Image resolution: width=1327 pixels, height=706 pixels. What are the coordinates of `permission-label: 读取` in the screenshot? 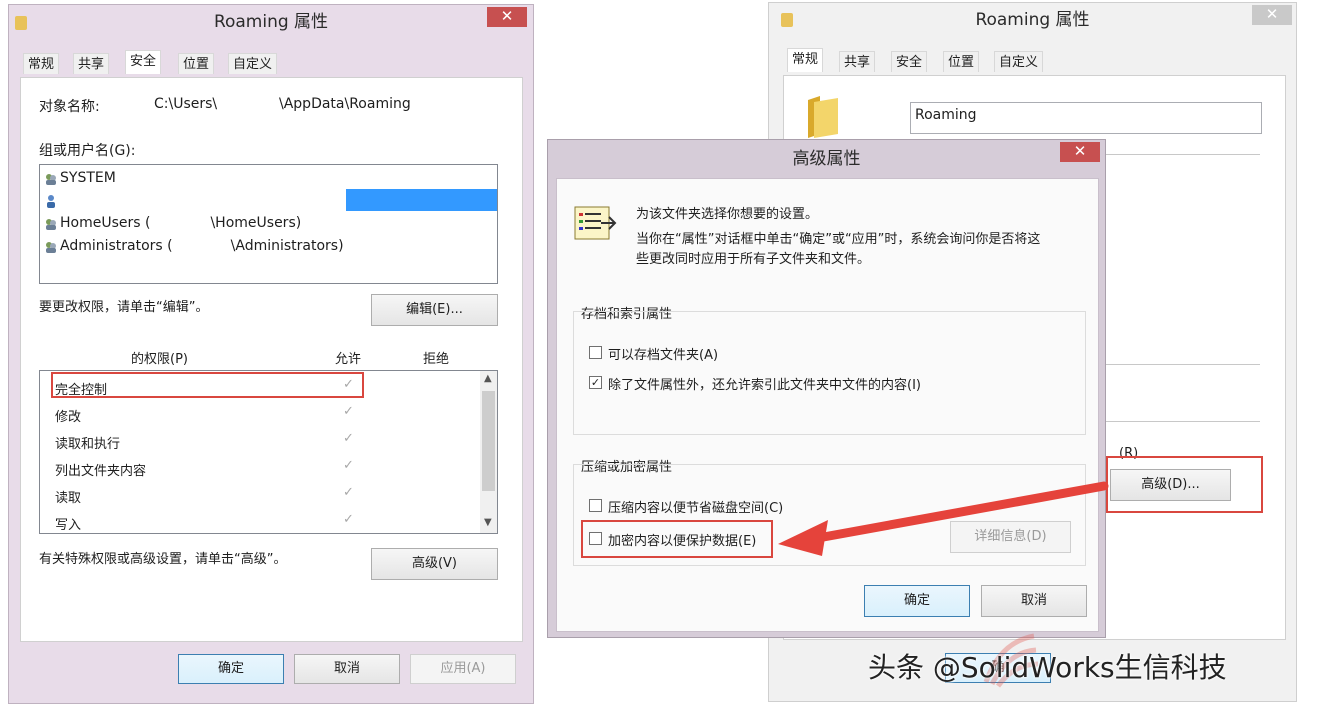 It's located at (68, 498).